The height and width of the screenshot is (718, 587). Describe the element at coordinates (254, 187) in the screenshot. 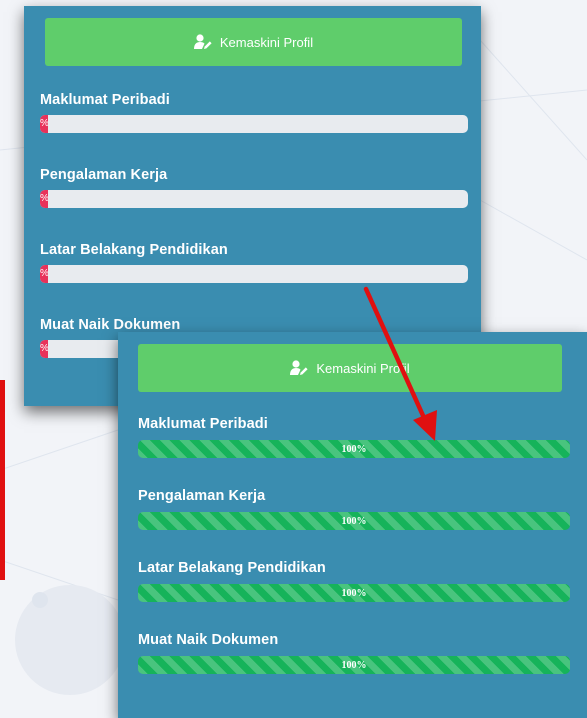

I see `section-work-experience: Pengalaman Kerja %` at that location.